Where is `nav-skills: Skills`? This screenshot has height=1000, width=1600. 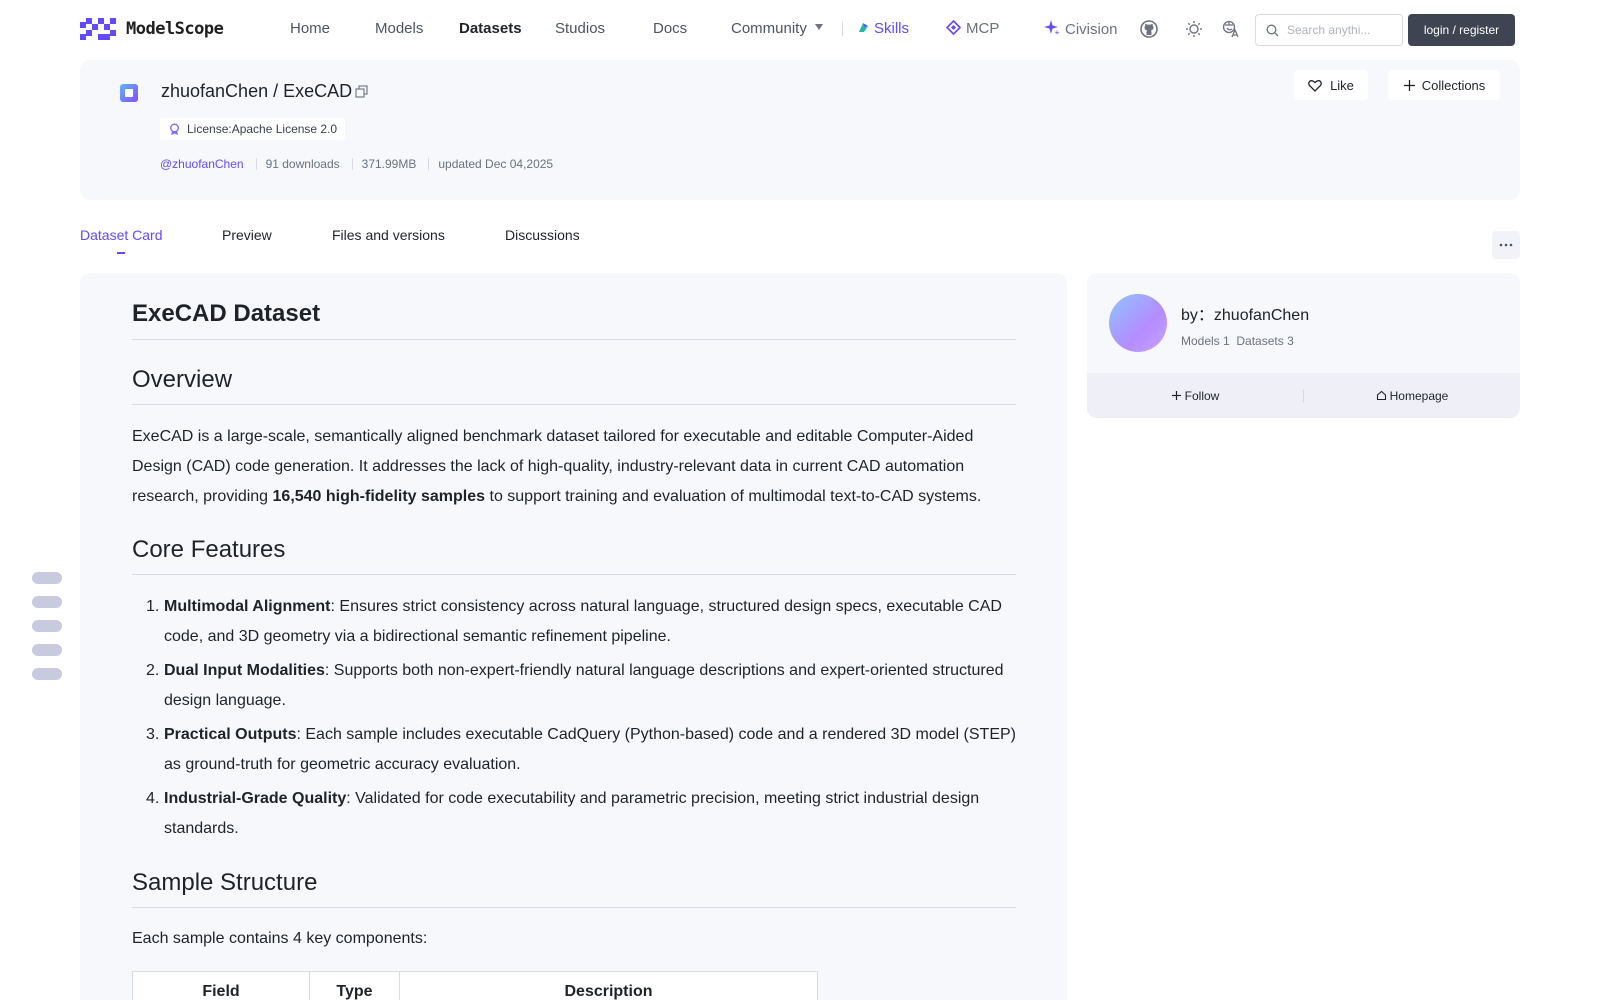
nav-skills: Skills is located at coordinates (883, 28).